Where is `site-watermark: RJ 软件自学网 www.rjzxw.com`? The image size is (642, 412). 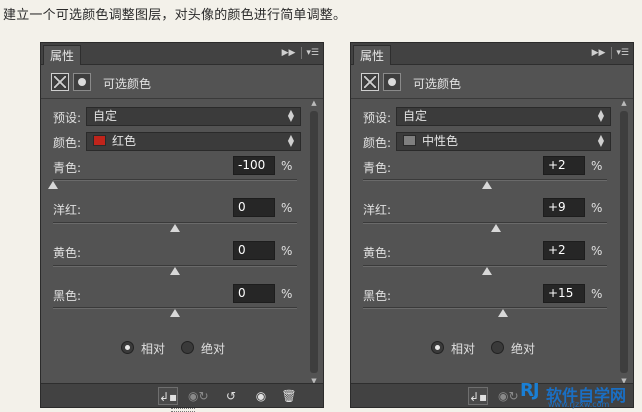 site-watermark: RJ 软件自学网 www.rjzxw.com is located at coordinates (580, 395).